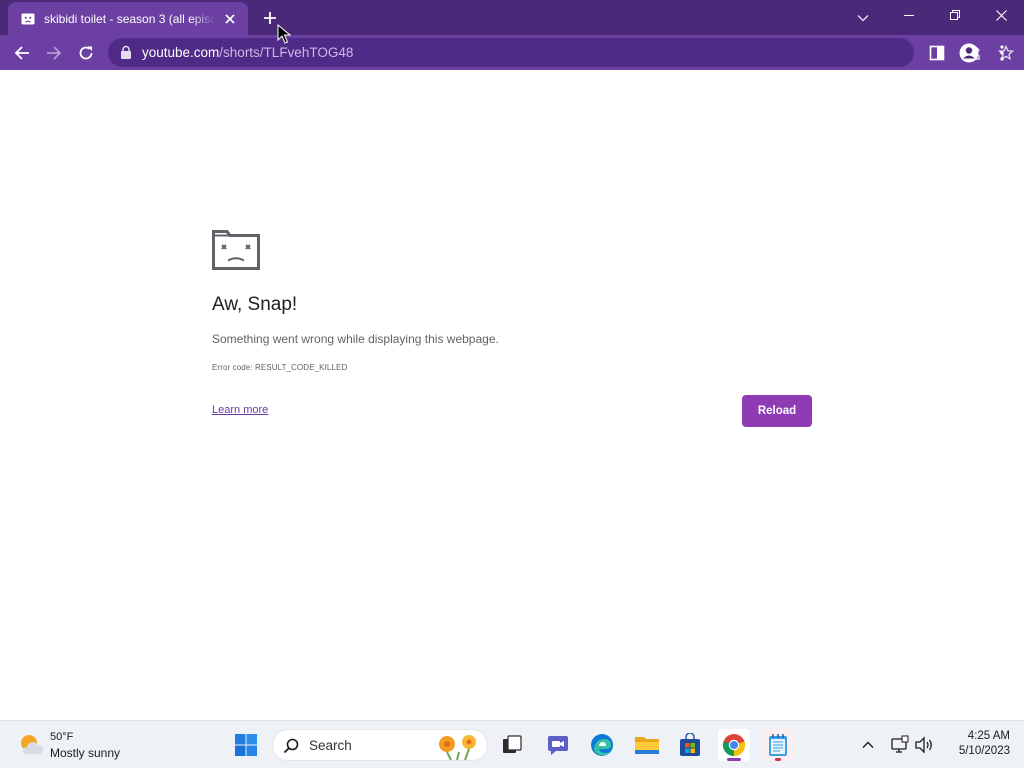 This screenshot has width=1024, height=768. Describe the element at coordinates (85, 753) in the screenshot. I see `weather-condition: Mostly sunny` at that location.